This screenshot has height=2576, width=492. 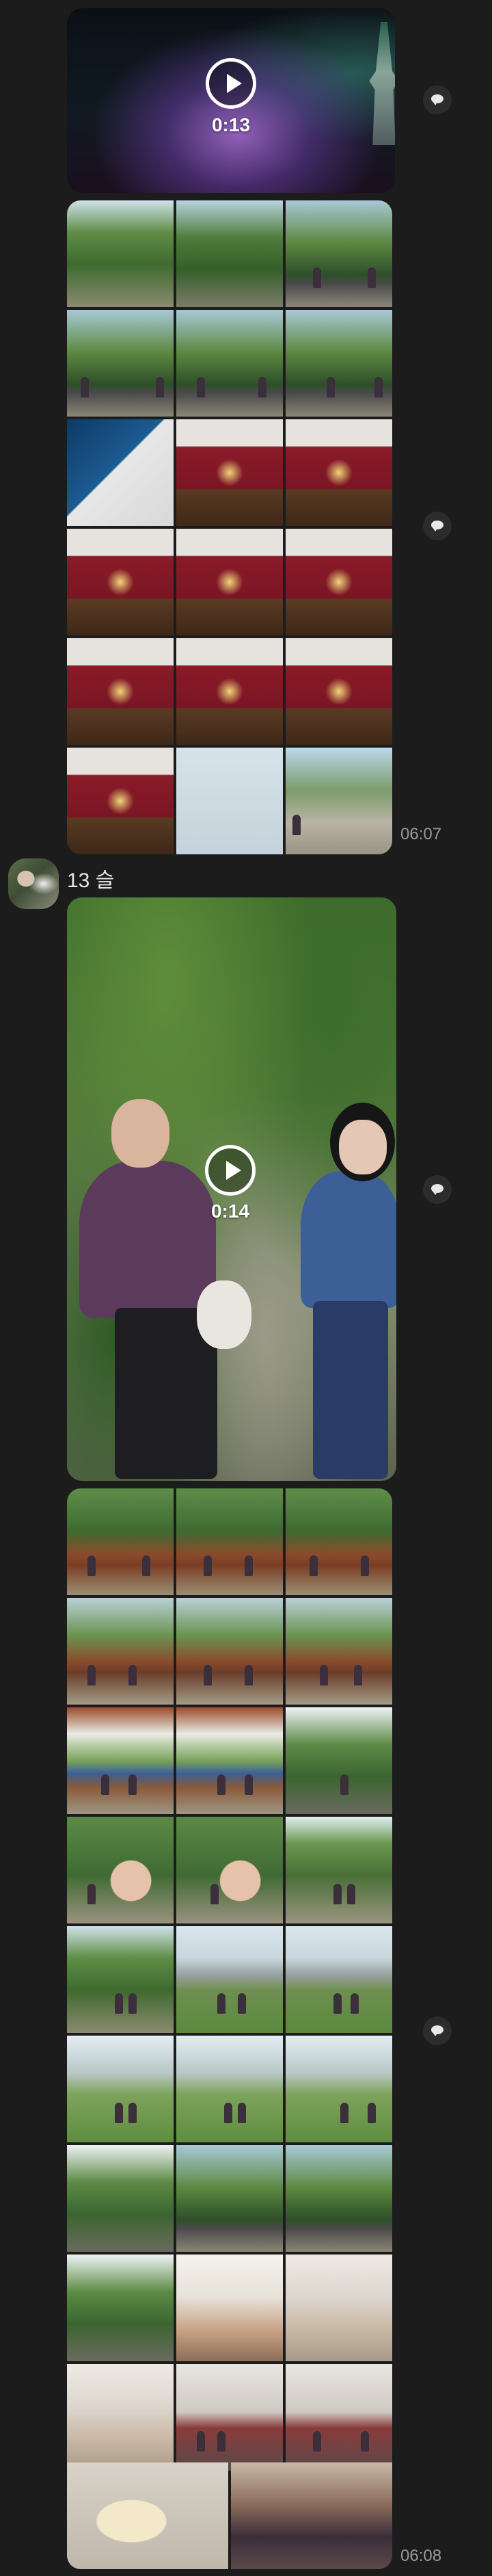 I want to click on video-duration: 0:13, so click(x=231, y=124).